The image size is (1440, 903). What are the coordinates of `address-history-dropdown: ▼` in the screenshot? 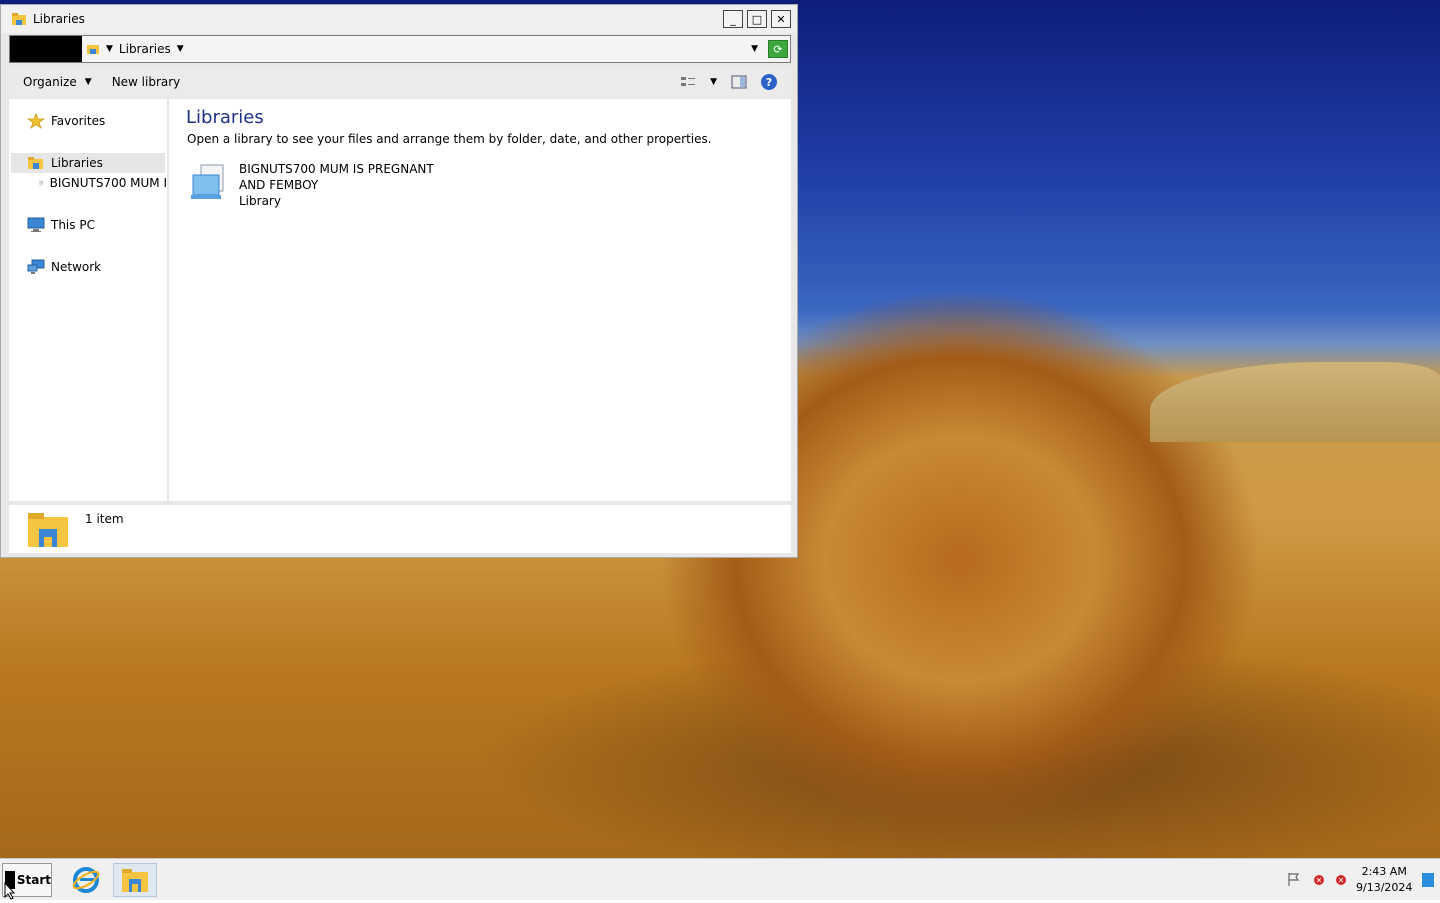 It's located at (754, 49).